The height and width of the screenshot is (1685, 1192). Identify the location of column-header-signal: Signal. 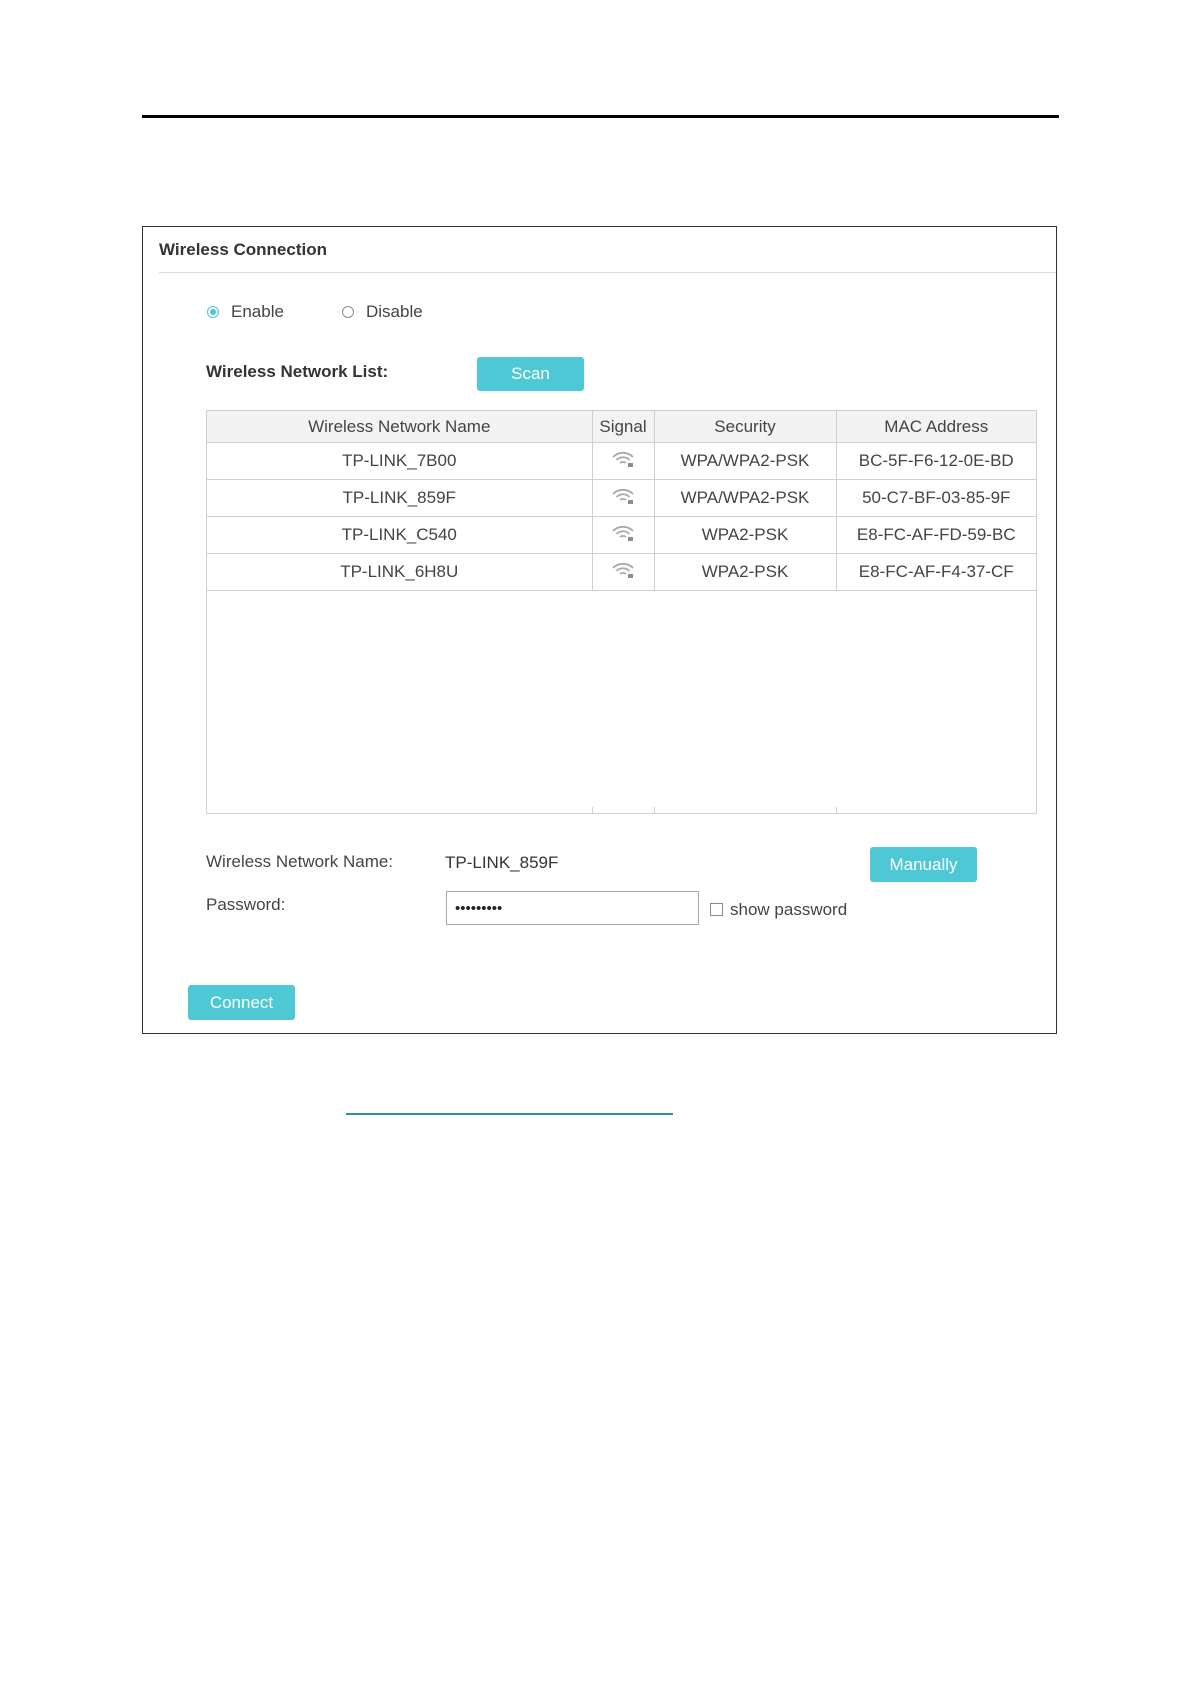
(623, 427).